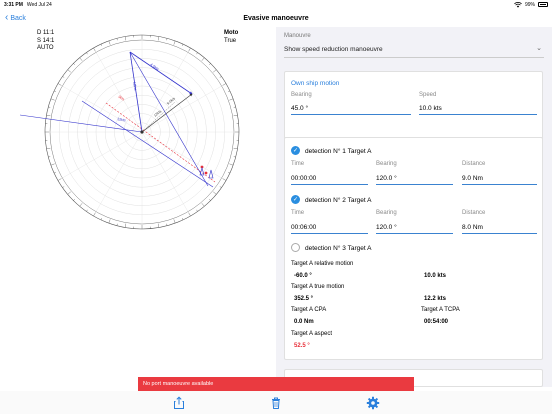 Image resolution: width=552 pixels, height=414 pixels. I want to click on own-bearing-input: 45.0 °, so click(299, 108).